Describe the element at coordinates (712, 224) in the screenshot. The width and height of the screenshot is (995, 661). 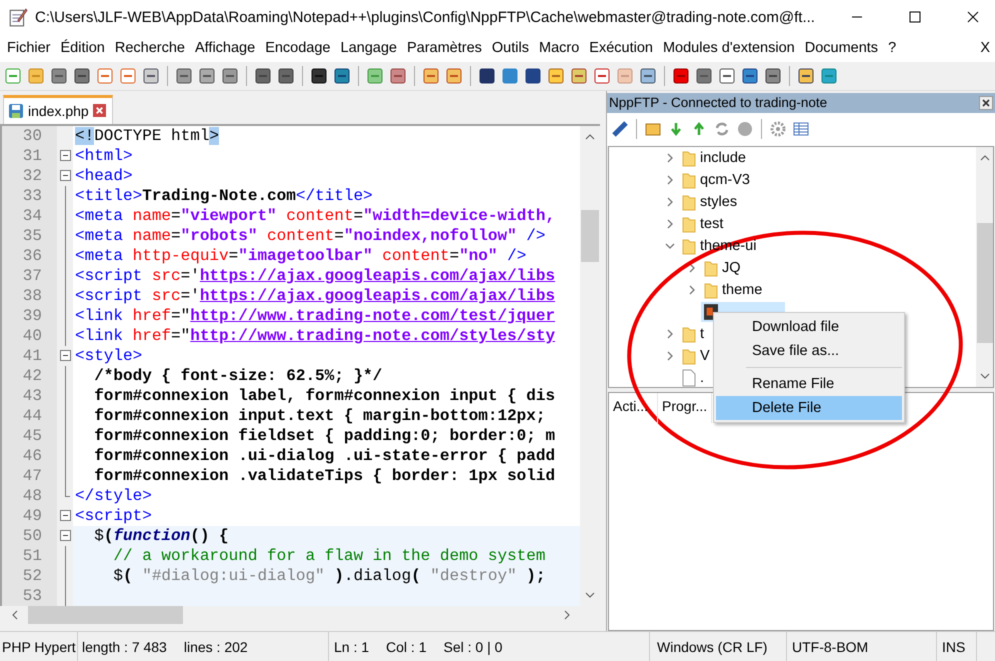
I see `tree-item-label: test` at that location.